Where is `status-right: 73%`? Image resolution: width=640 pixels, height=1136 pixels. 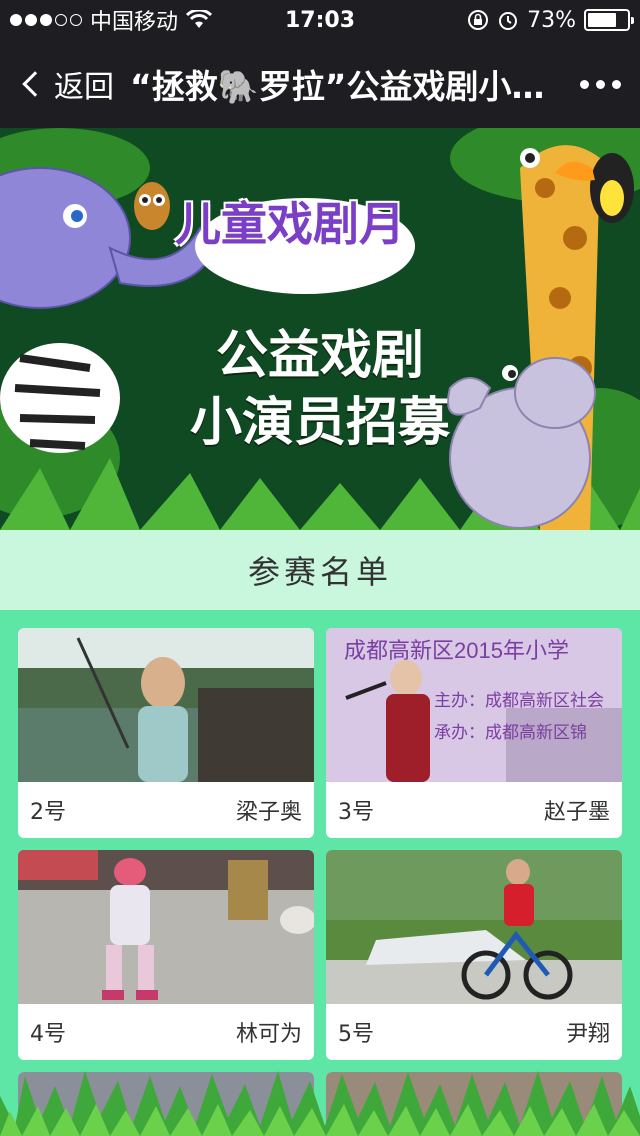 status-right: 73% is located at coordinates (550, 20).